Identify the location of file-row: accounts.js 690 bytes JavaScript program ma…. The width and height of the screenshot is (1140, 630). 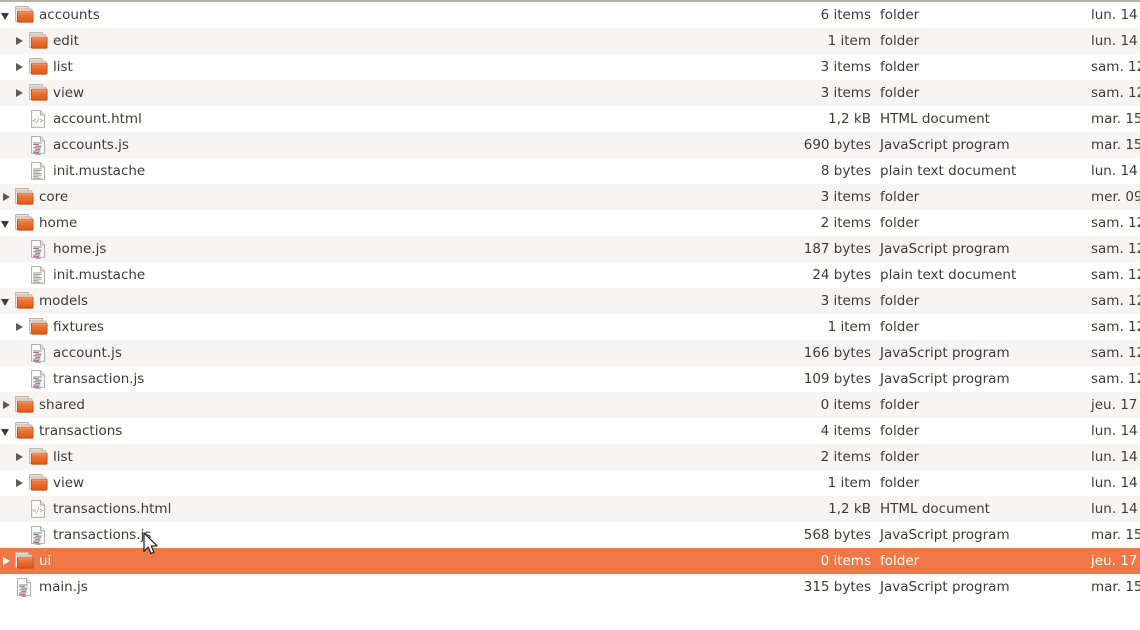
(570, 145).